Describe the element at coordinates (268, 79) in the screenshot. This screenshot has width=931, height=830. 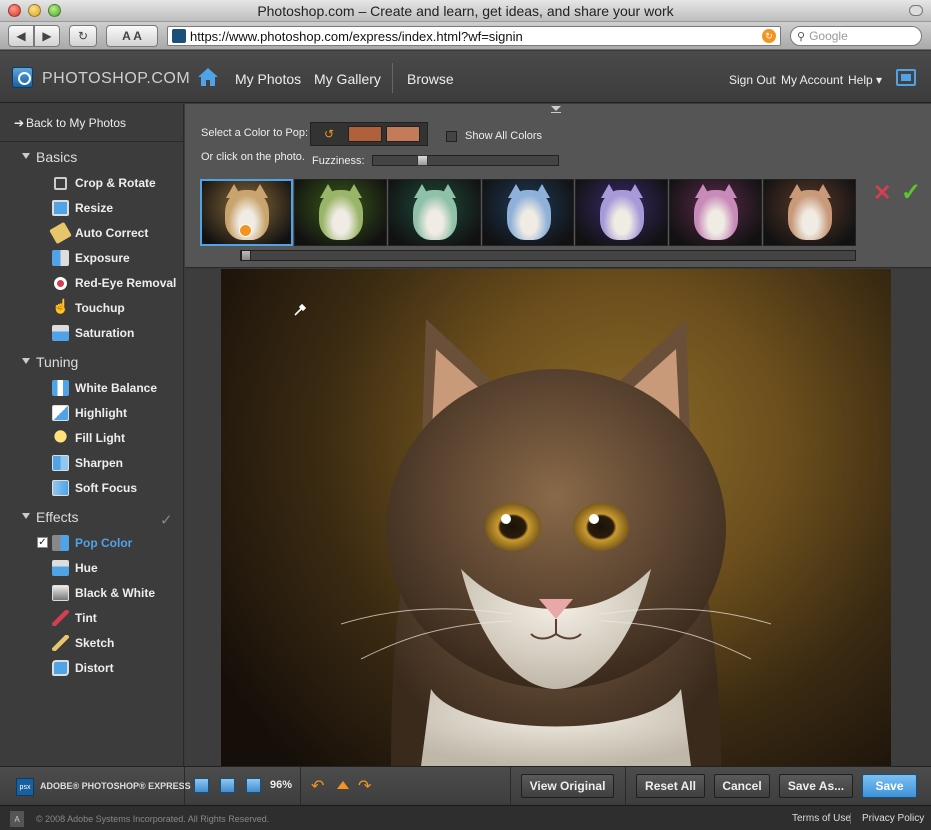
I see `nav-my-photos: My Photos` at that location.